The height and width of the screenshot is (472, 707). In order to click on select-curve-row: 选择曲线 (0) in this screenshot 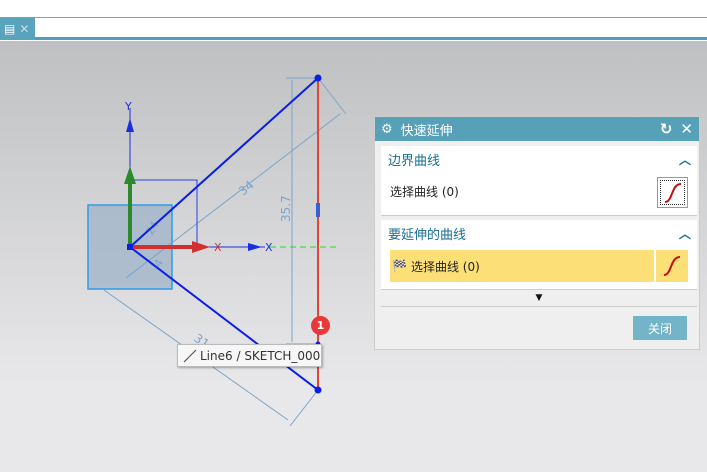, I will do `click(424, 191)`.